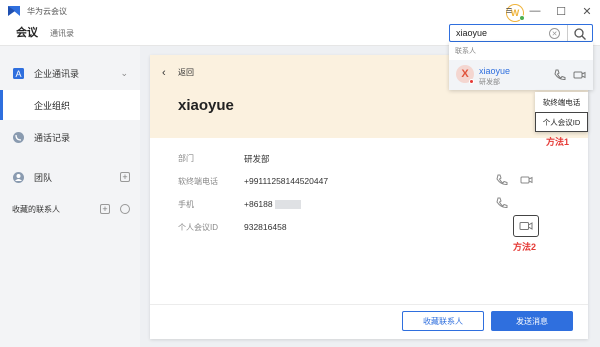 The width and height of the screenshot is (600, 347). Describe the element at coordinates (548, 11) in the screenshot. I see `window-controls: ≡ — ☐ ✕` at that location.